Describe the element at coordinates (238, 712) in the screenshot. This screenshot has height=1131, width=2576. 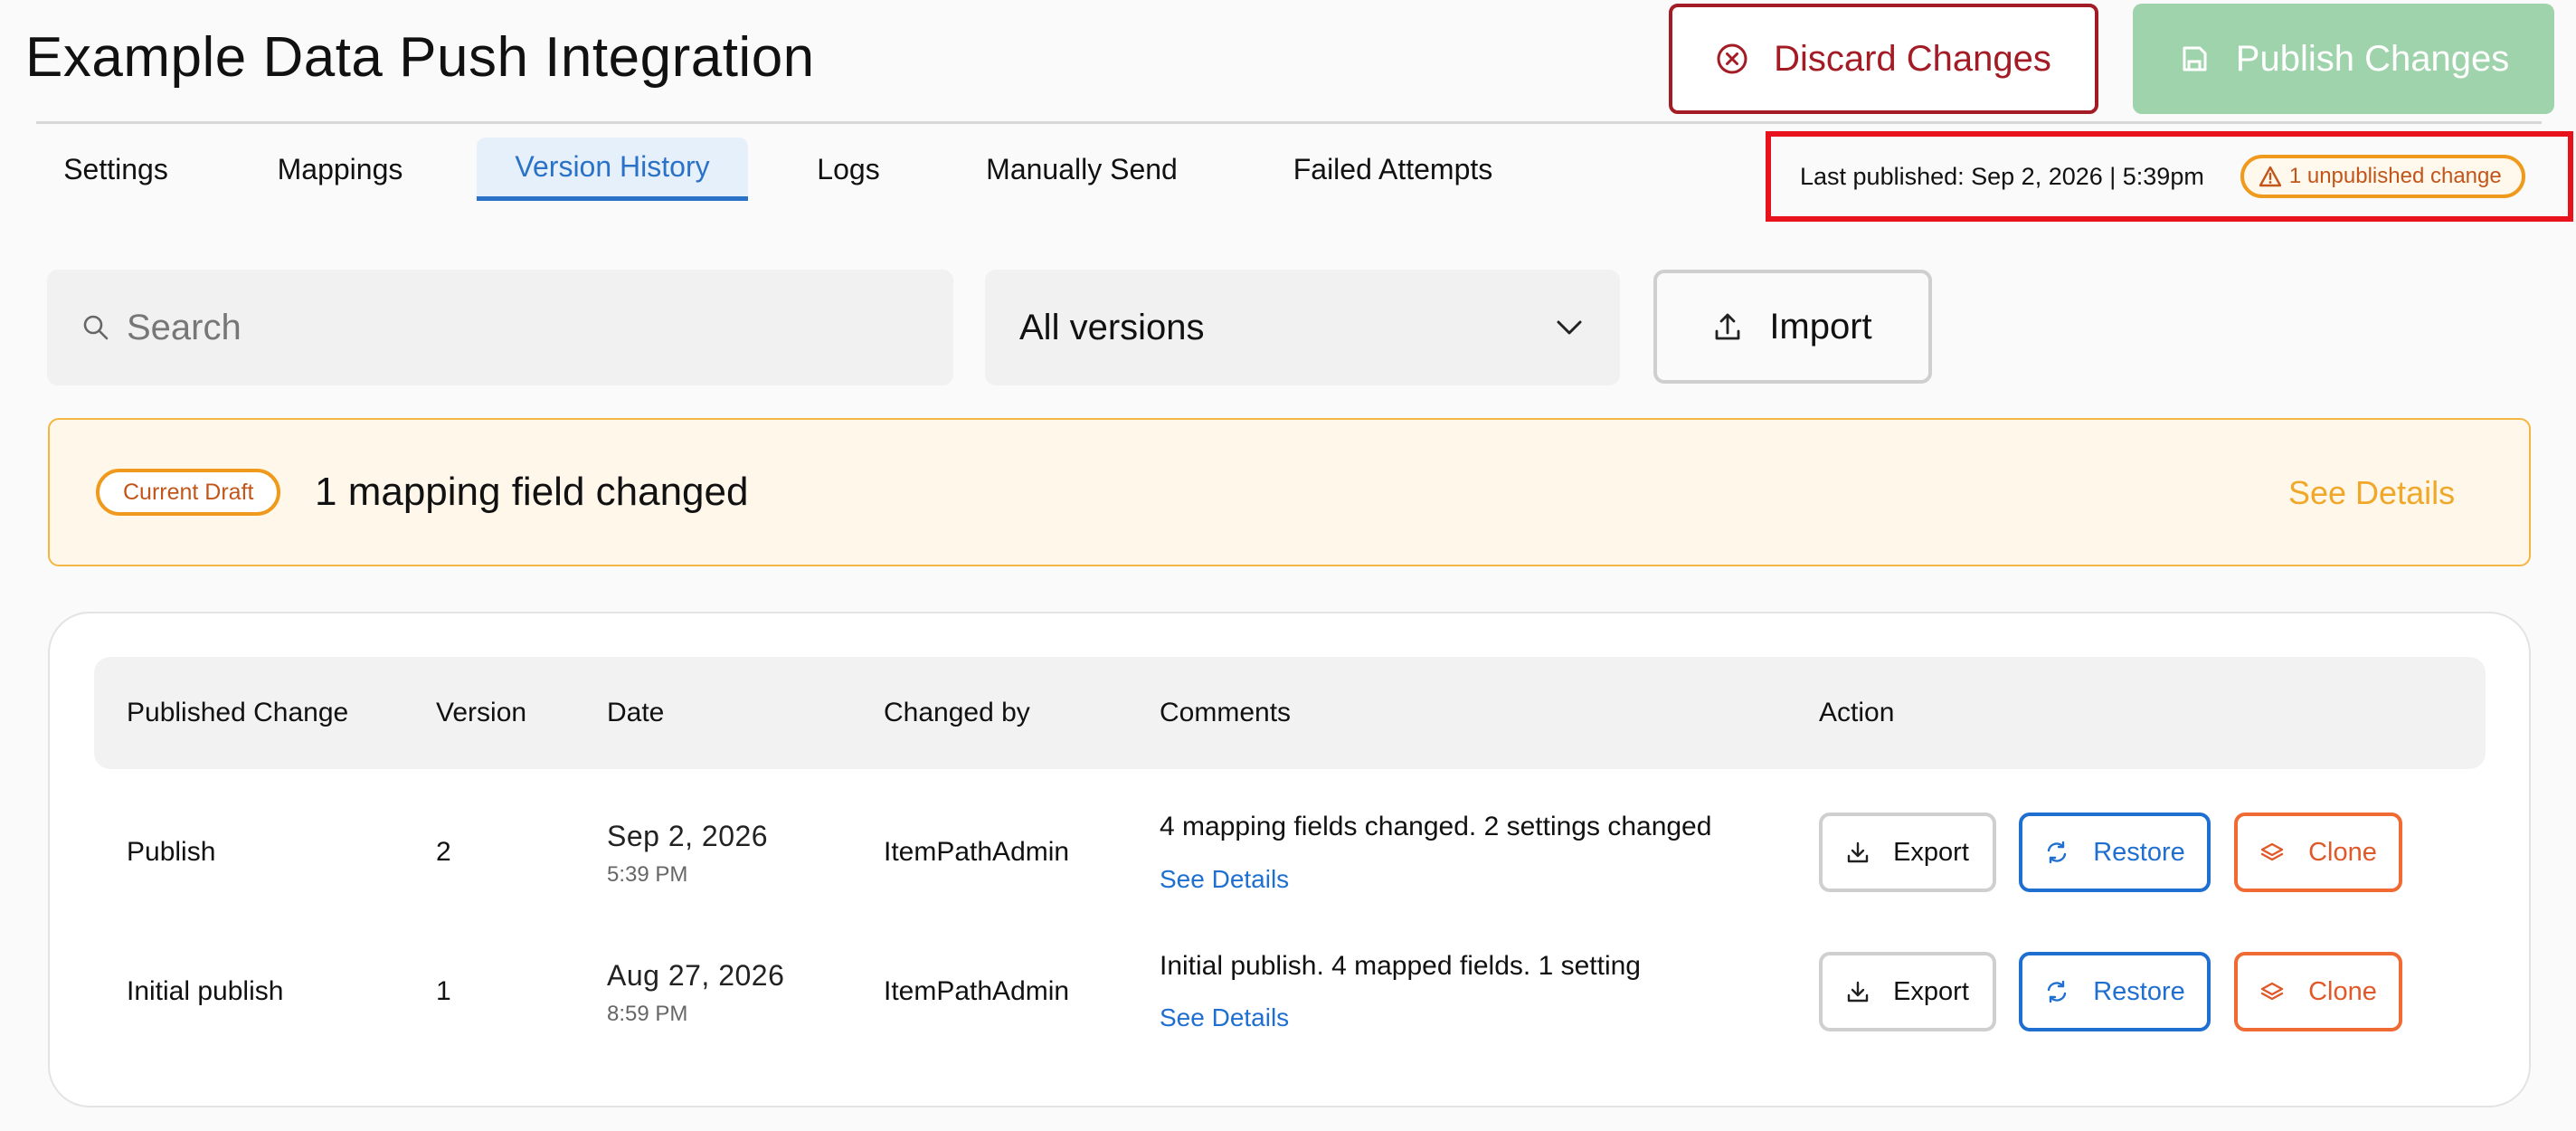
I see `column-header-published-change: Published Change` at that location.